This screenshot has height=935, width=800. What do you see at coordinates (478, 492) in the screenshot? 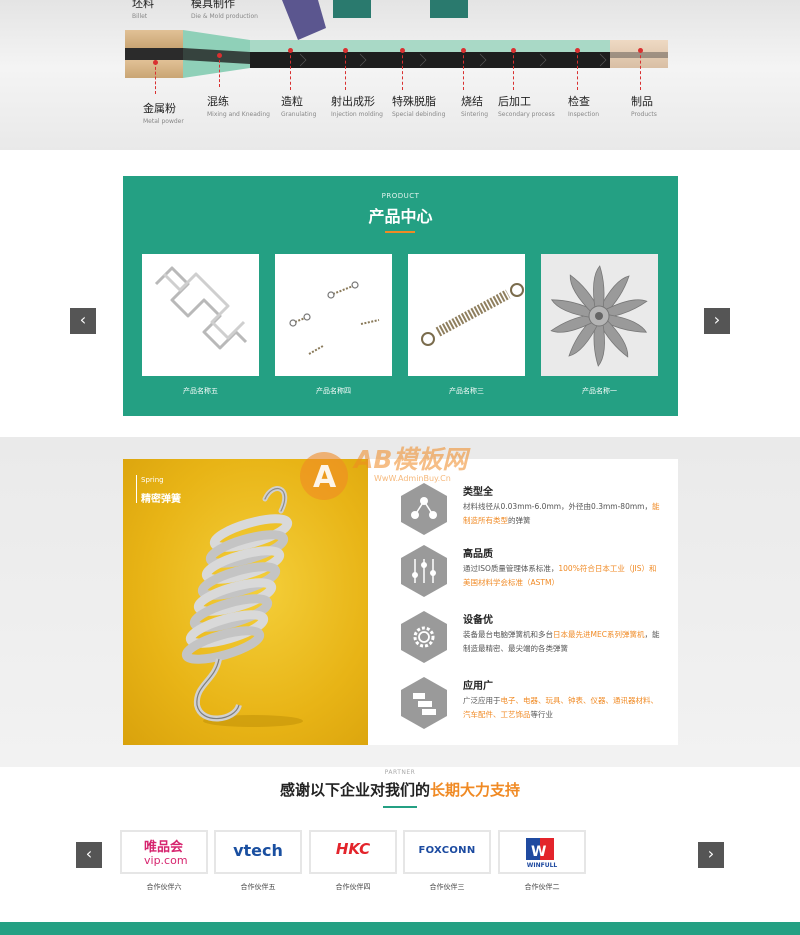
I see `feature-types-title: 类型全` at bounding box center [478, 492].